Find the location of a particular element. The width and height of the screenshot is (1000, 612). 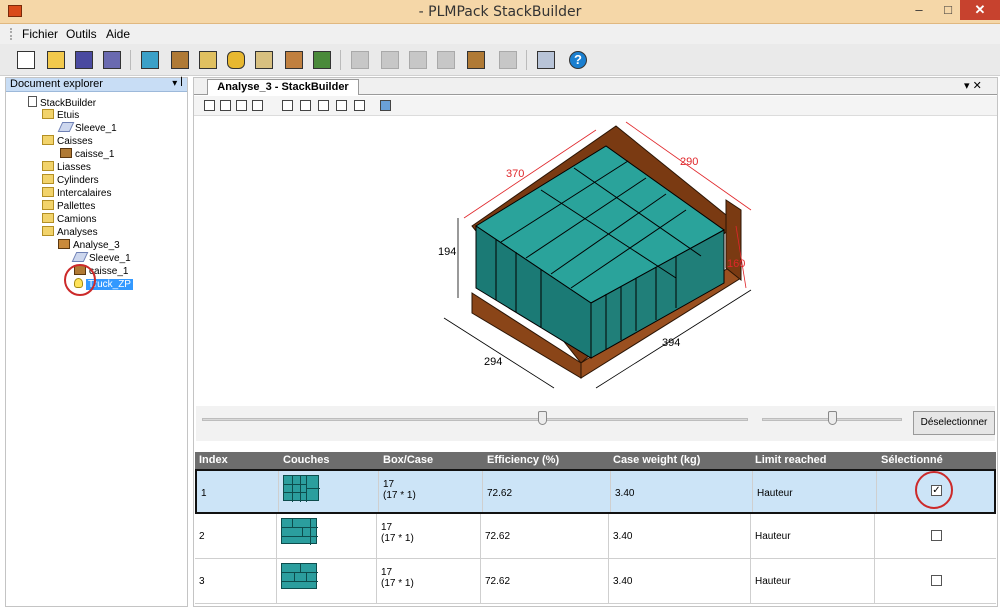

annotation-circle is located at coordinates (934, 490).